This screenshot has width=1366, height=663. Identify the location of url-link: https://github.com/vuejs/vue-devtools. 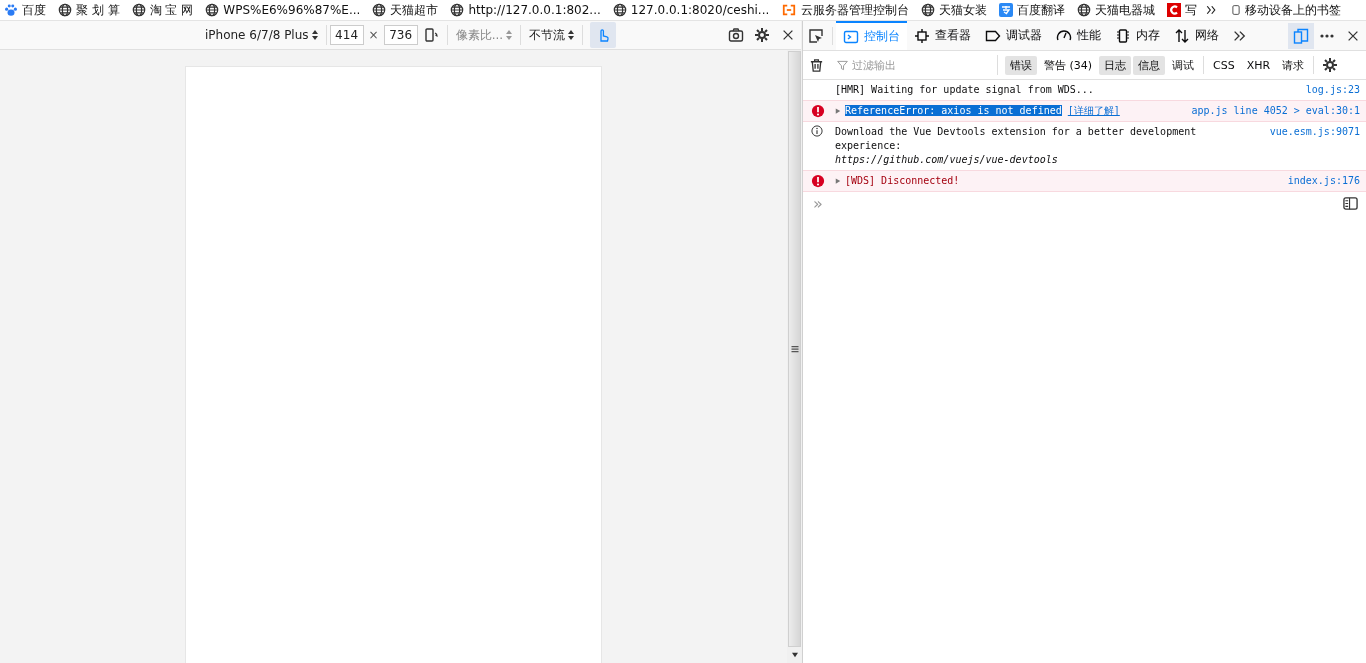
(946, 160).